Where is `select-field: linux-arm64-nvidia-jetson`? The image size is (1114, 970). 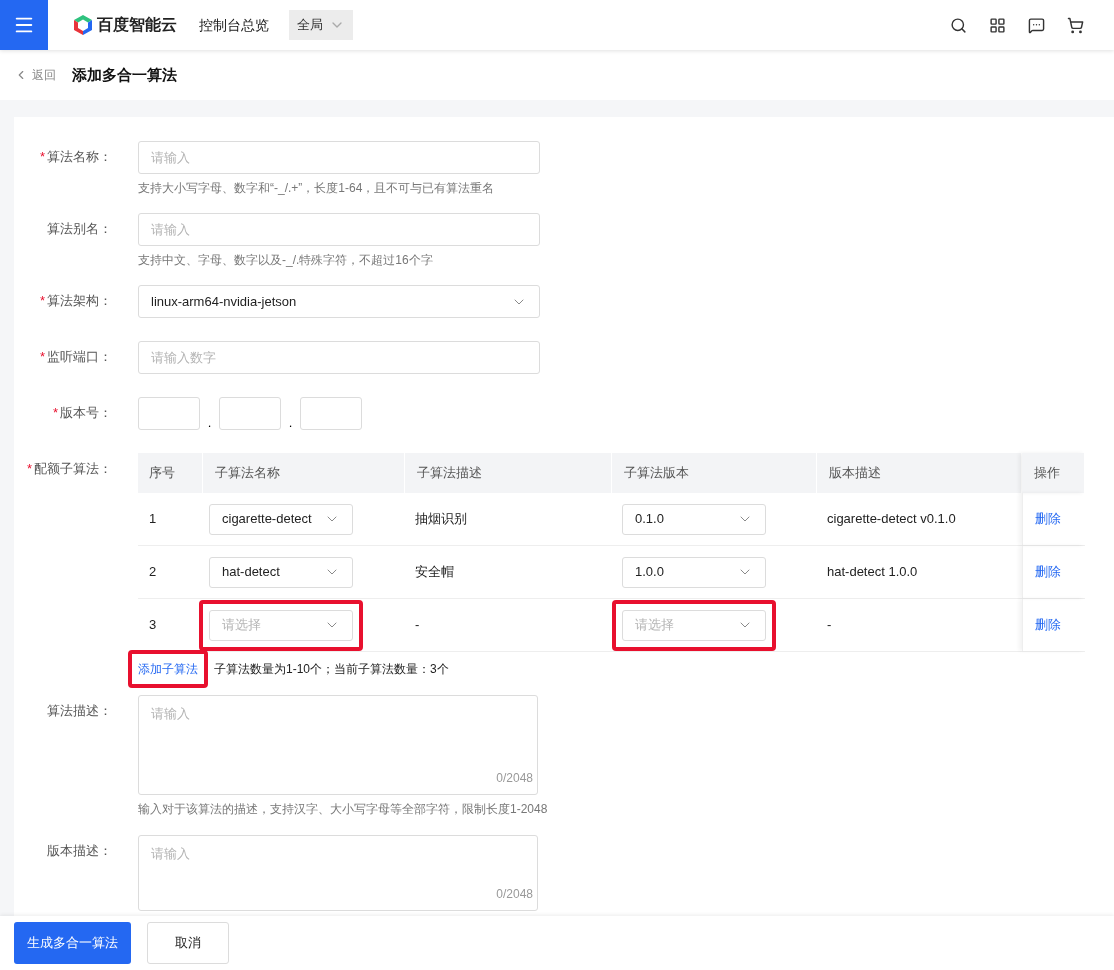 select-field: linux-arm64-nvidia-jetson is located at coordinates (339, 301).